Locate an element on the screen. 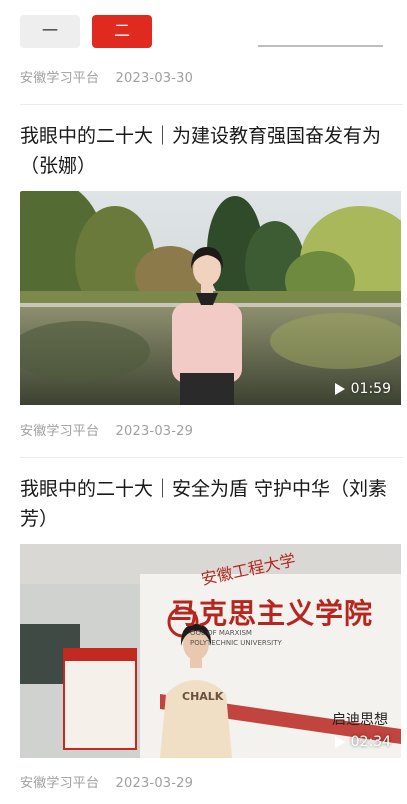 The width and height of the screenshot is (407, 804). wall-english-2: POLYTECHNIC UNIVERSITY is located at coordinates (236, 643).